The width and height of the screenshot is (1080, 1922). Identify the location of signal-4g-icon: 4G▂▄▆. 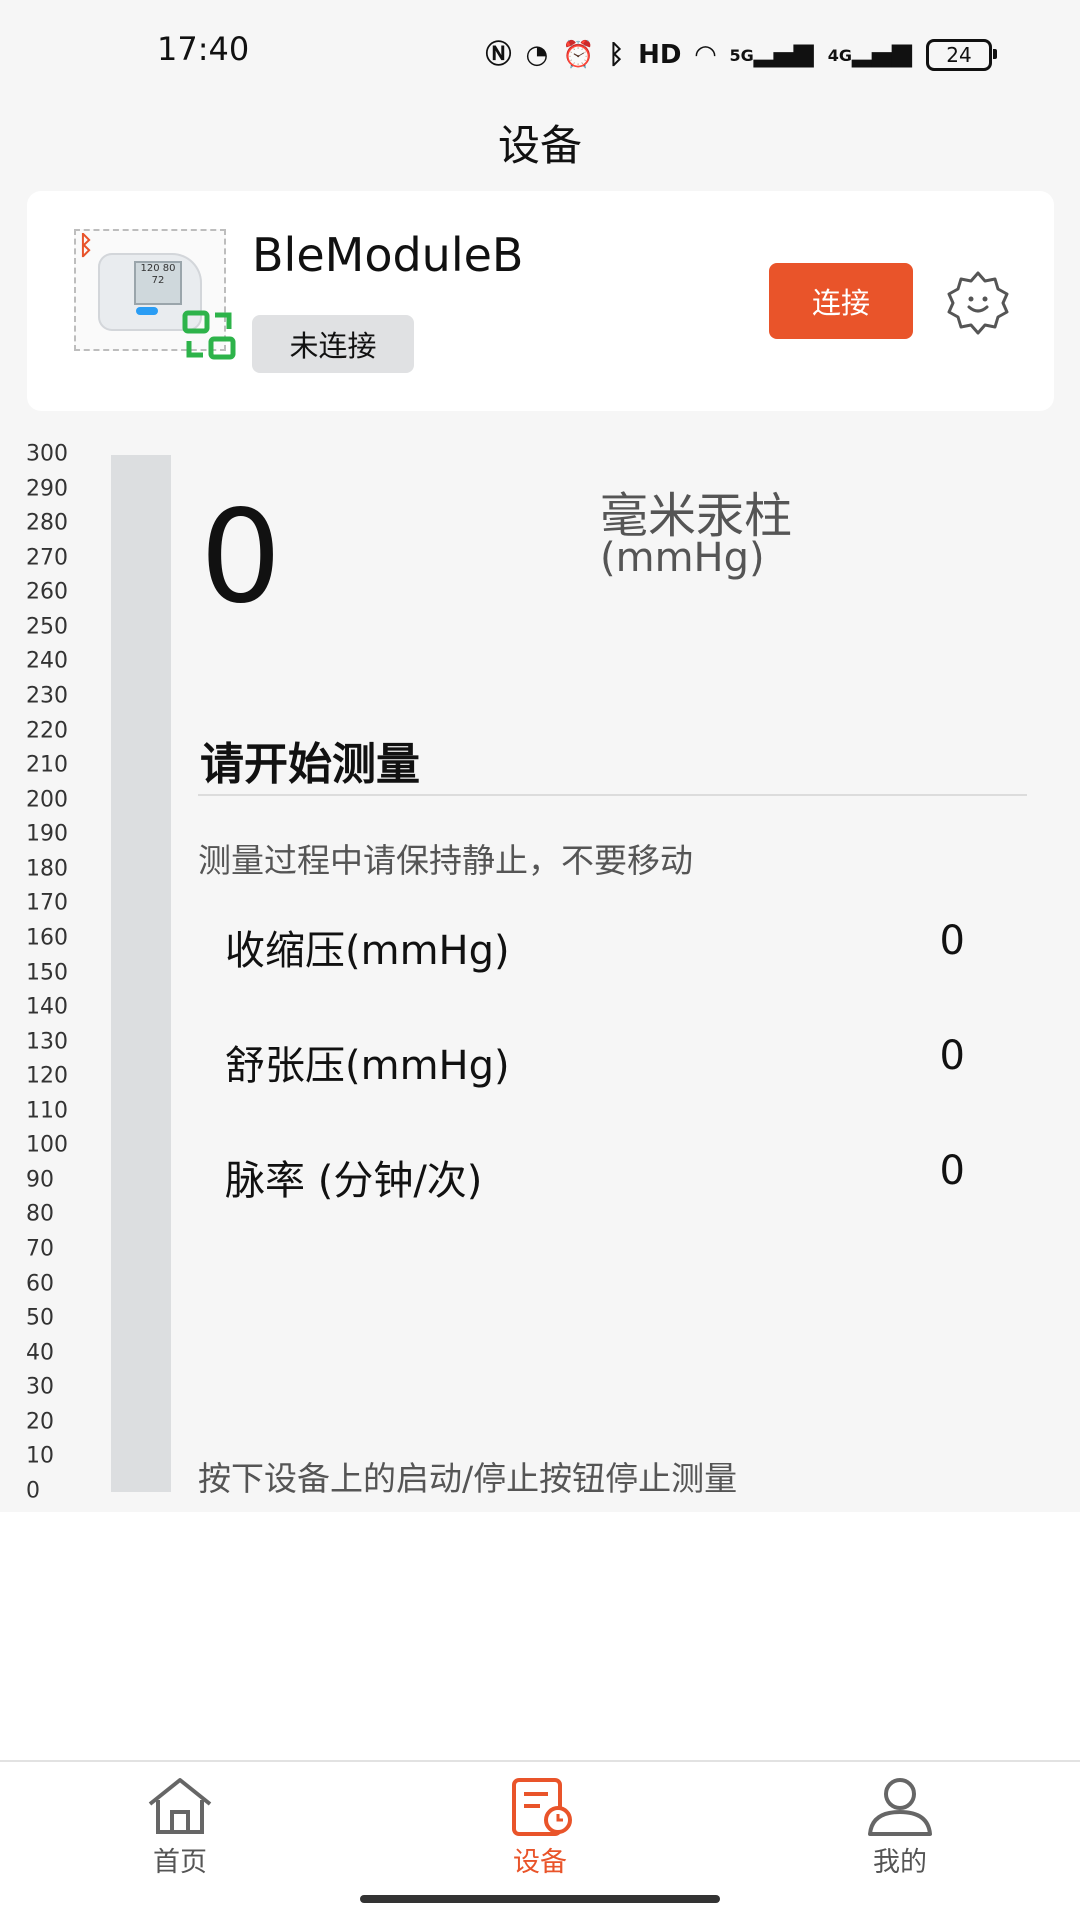
(869, 53).